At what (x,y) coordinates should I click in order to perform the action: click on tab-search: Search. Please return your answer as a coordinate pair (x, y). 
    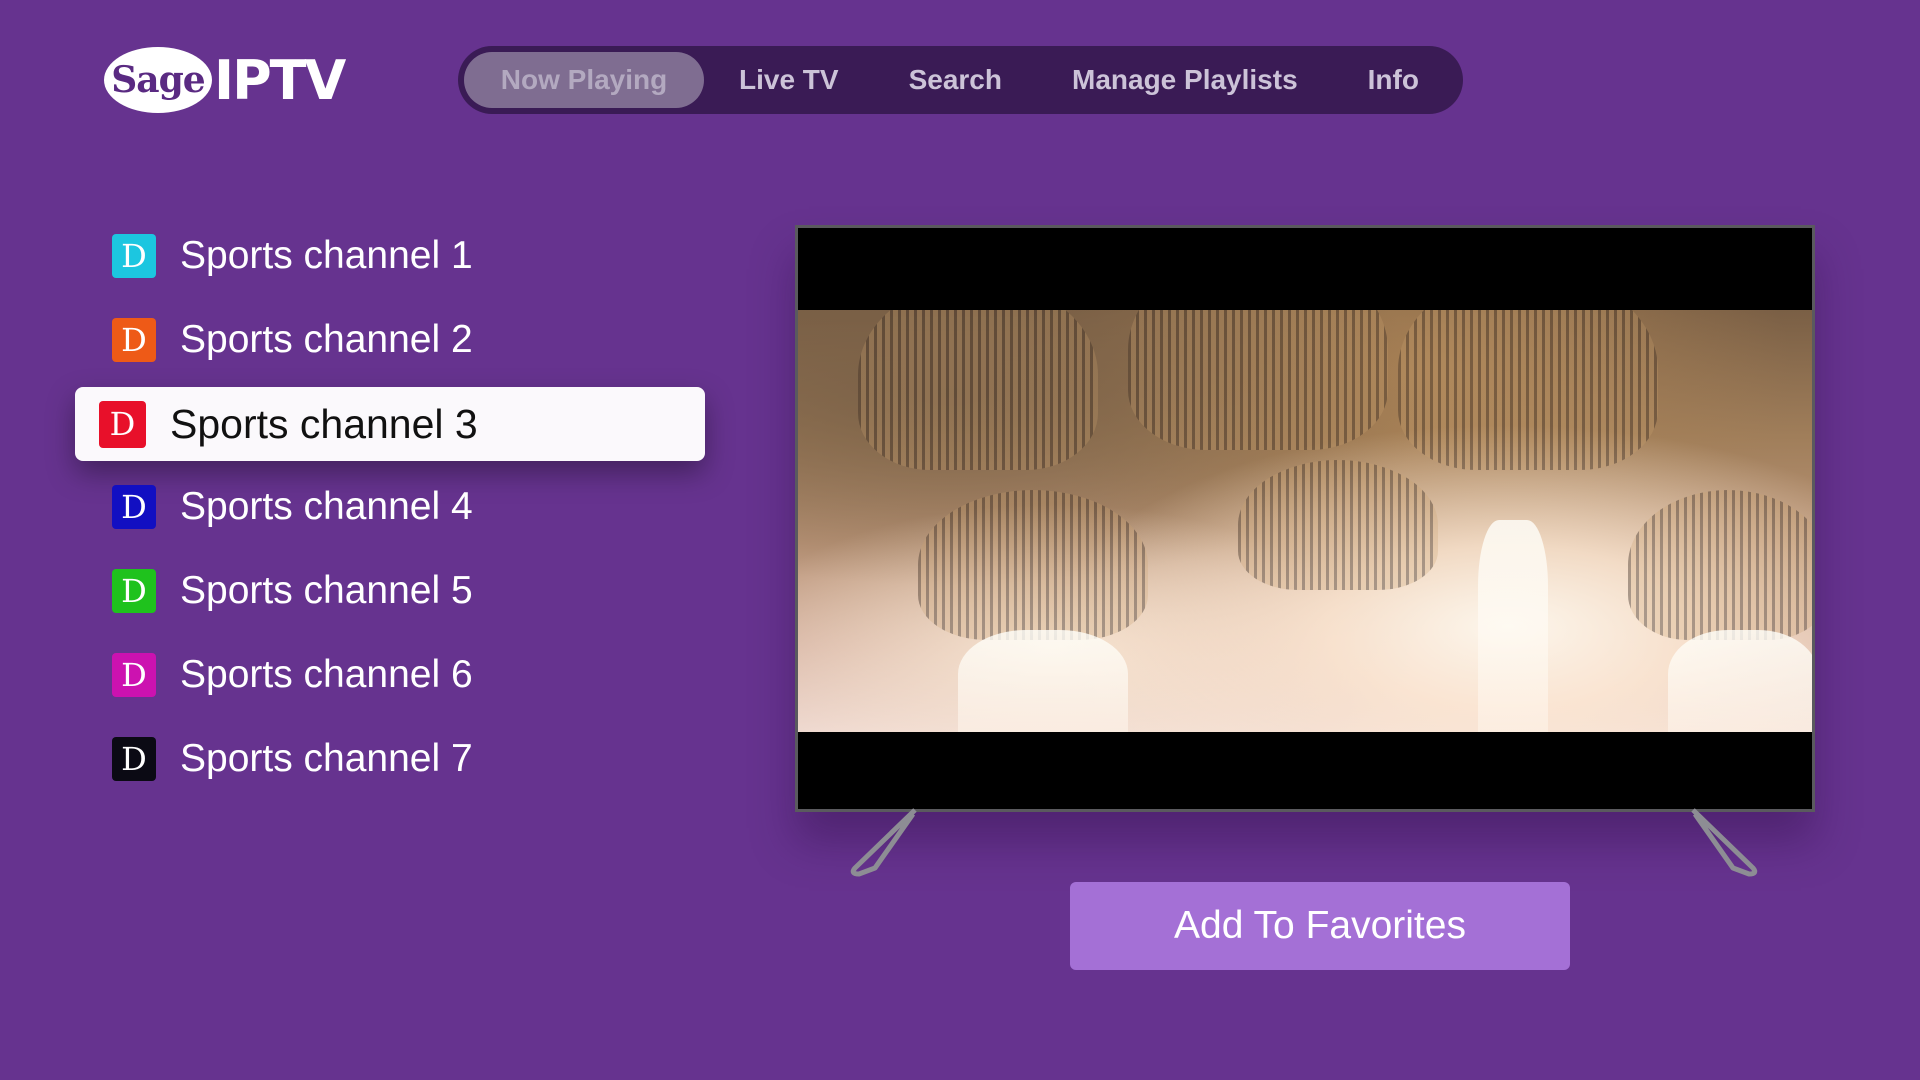
    Looking at the image, I should click on (955, 80).